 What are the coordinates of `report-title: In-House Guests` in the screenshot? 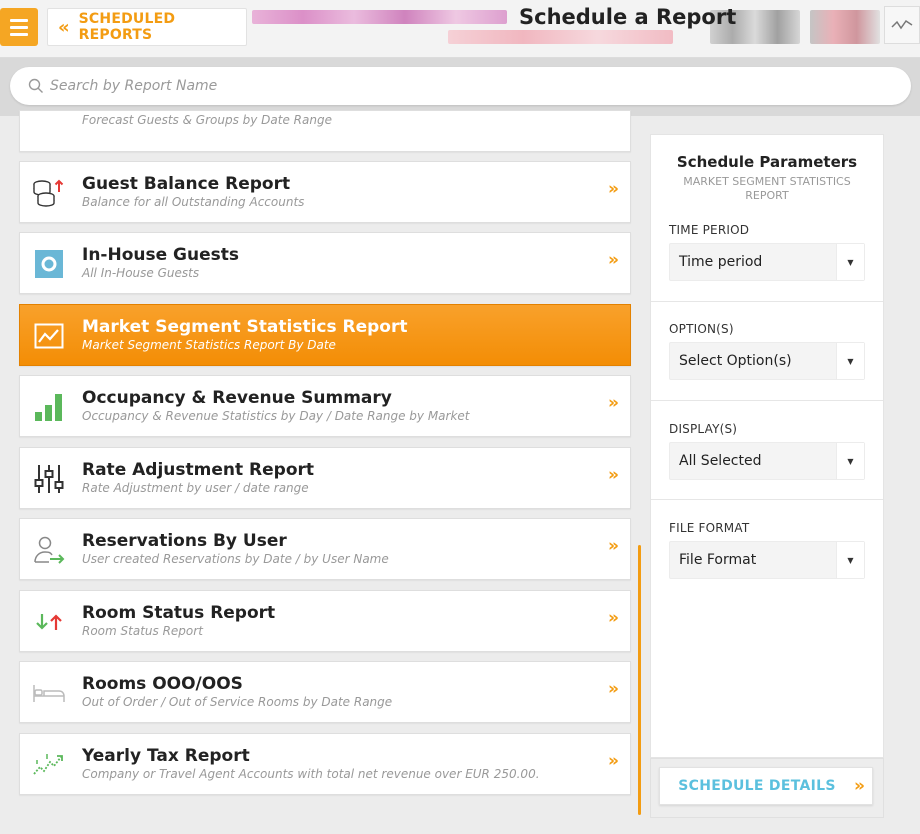 It's located at (161, 255).